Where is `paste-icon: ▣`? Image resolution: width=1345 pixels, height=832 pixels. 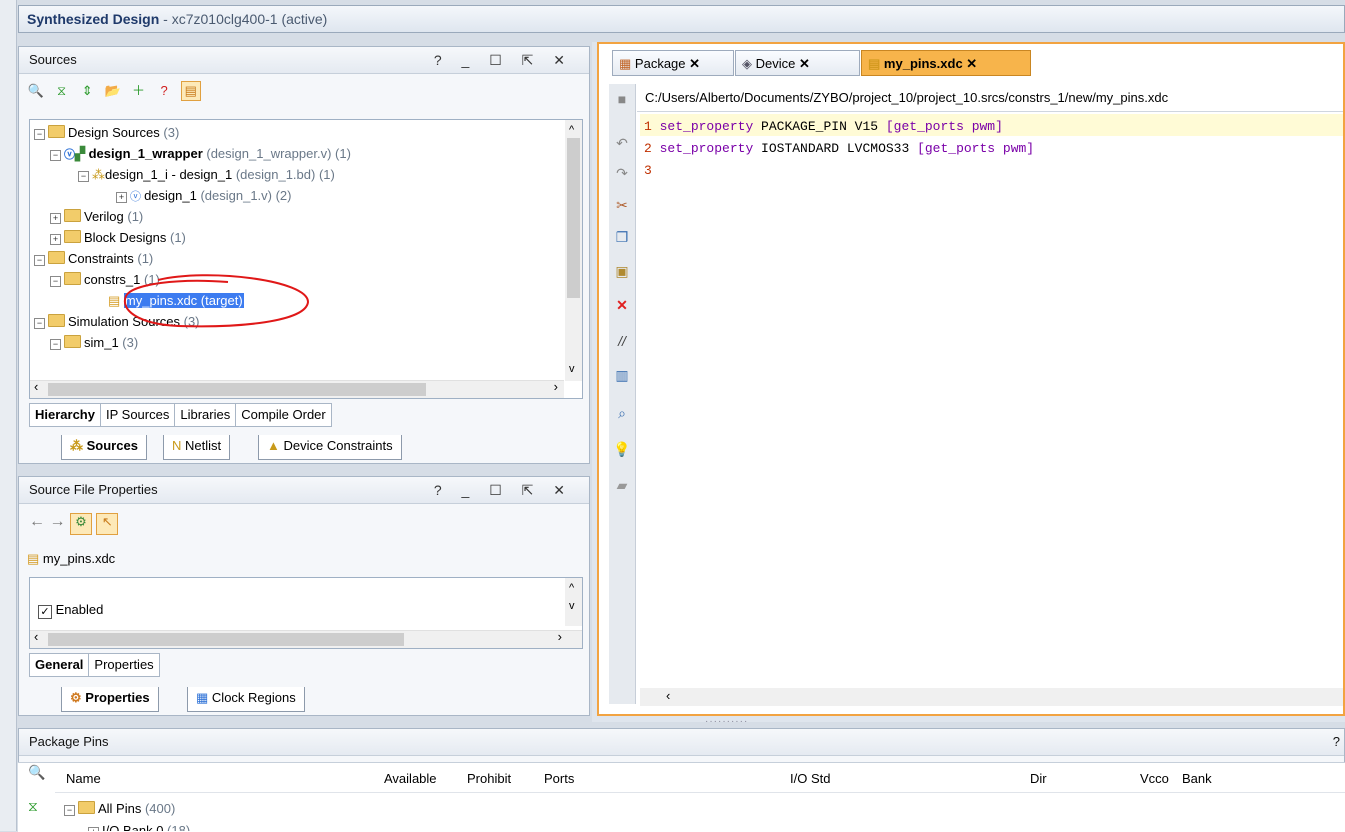 paste-icon: ▣ is located at coordinates (622, 271).